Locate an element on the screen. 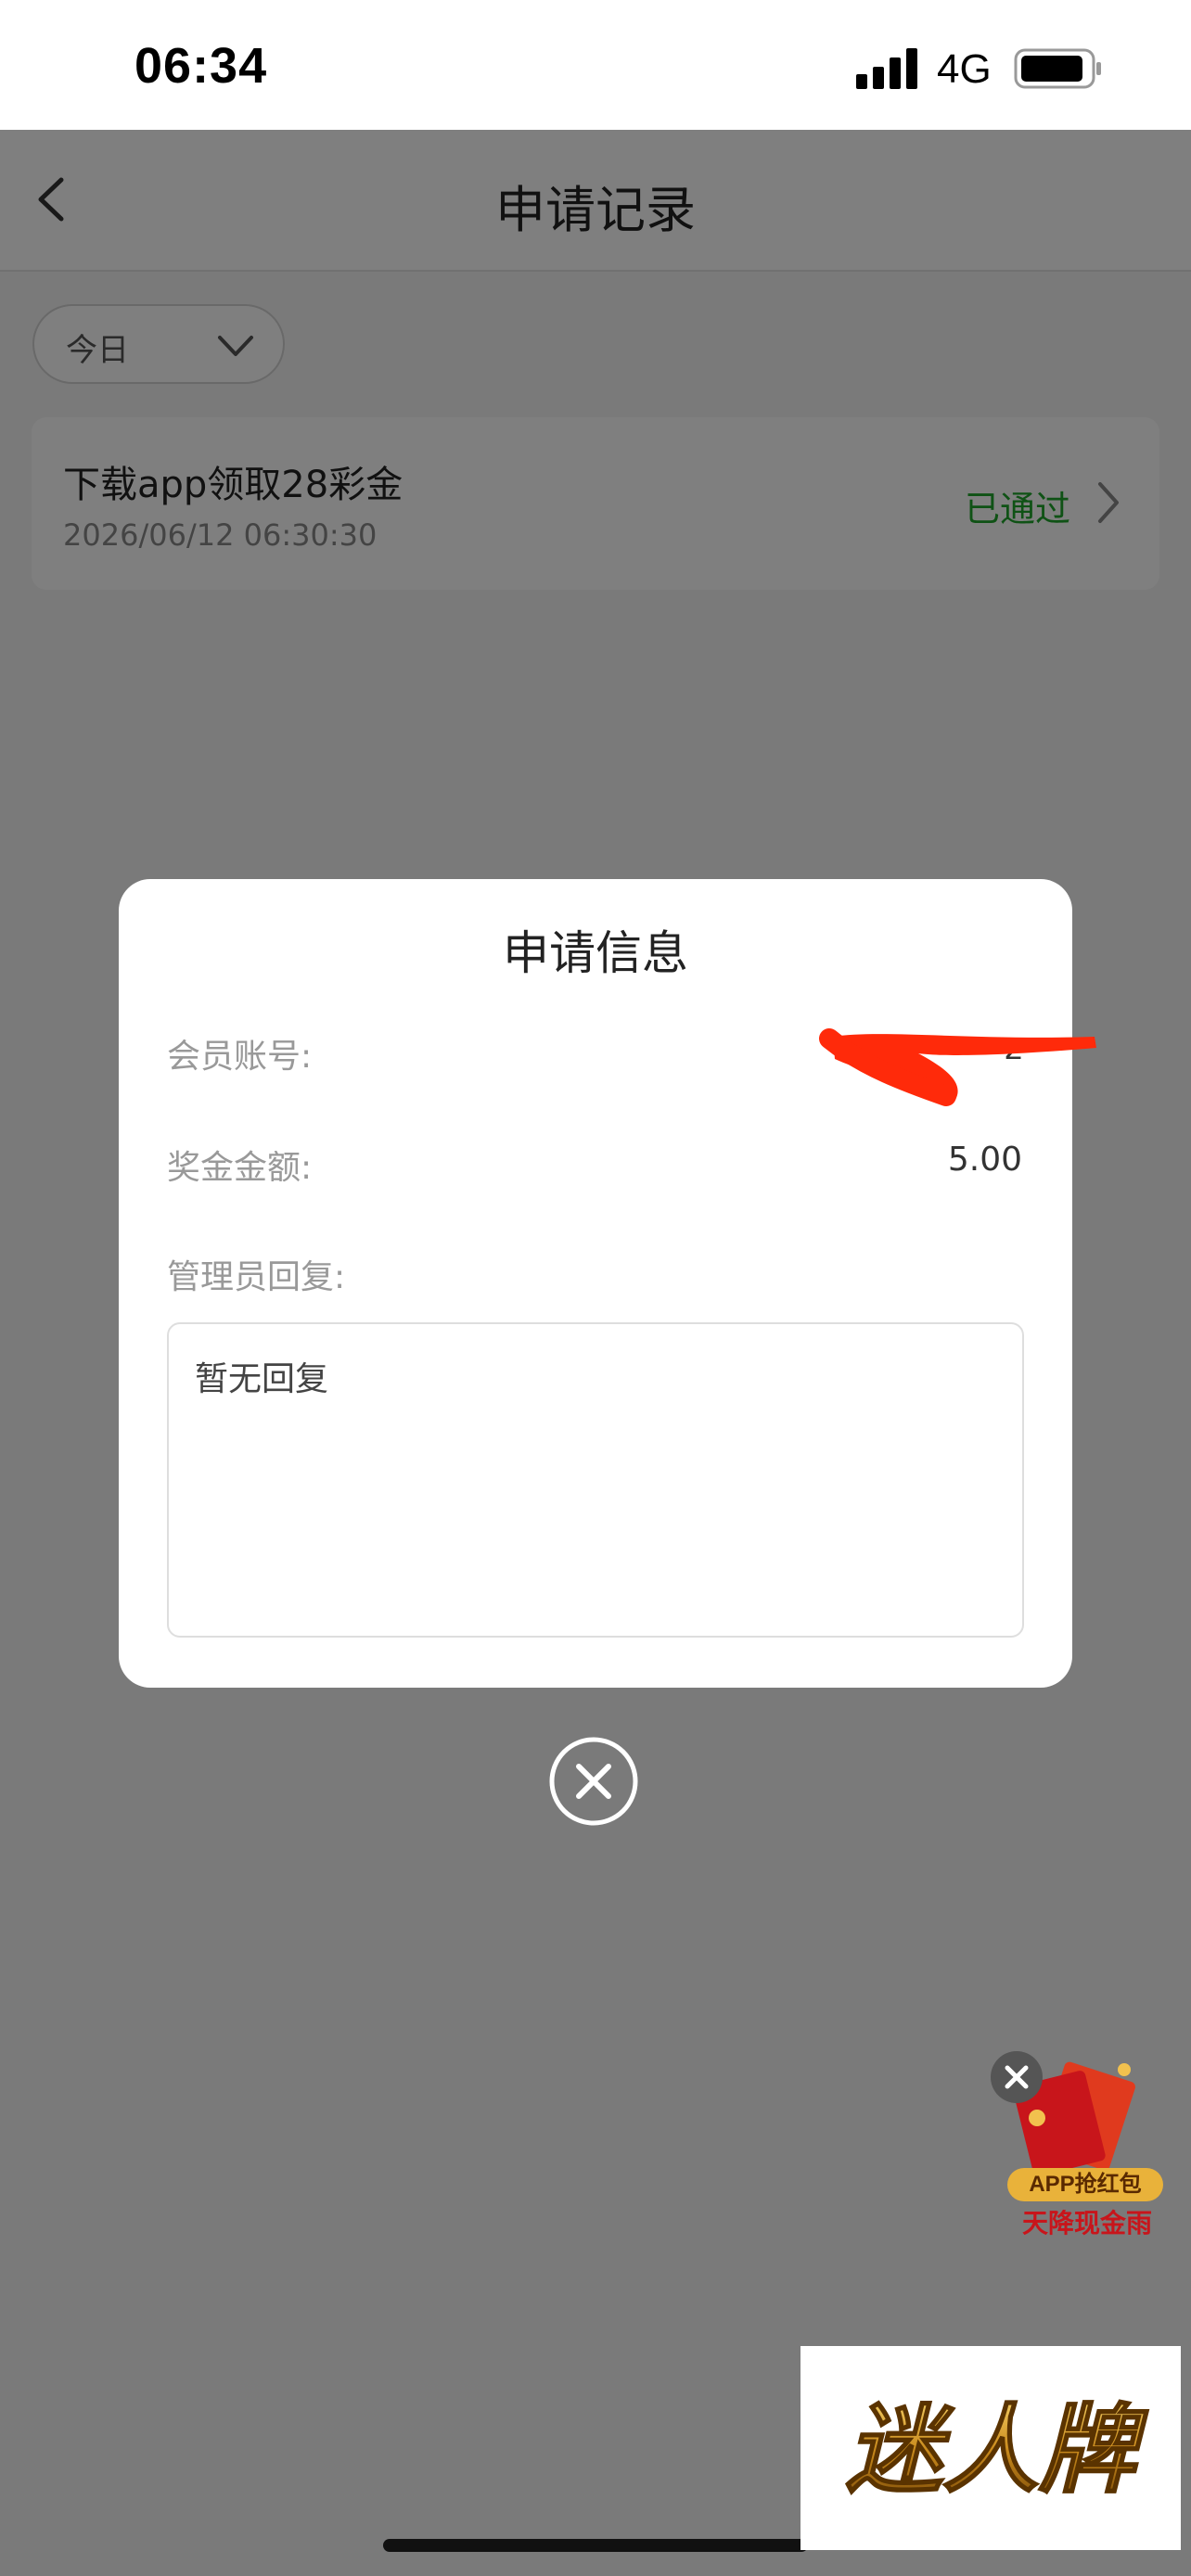 Image resolution: width=1191 pixels, height=2576 pixels. red-envelope-widget: APP抢红包 天降现金雨 is located at coordinates (1078, 2146).